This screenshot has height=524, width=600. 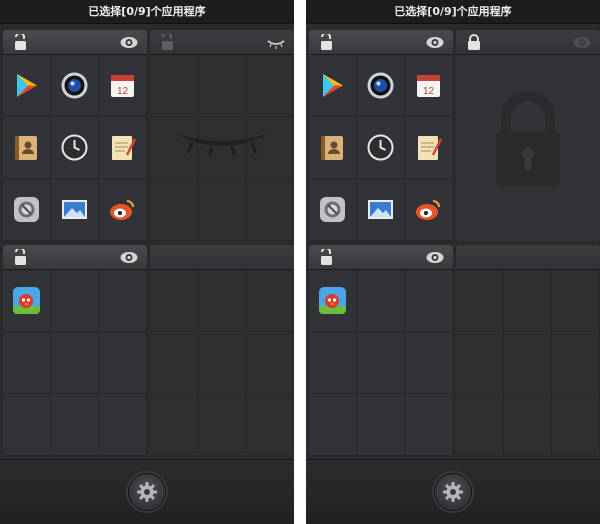 What do you see at coordinates (528, 139) in the screenshot?
I see `lock-watermark-icon` at bounding box center [528, 139].